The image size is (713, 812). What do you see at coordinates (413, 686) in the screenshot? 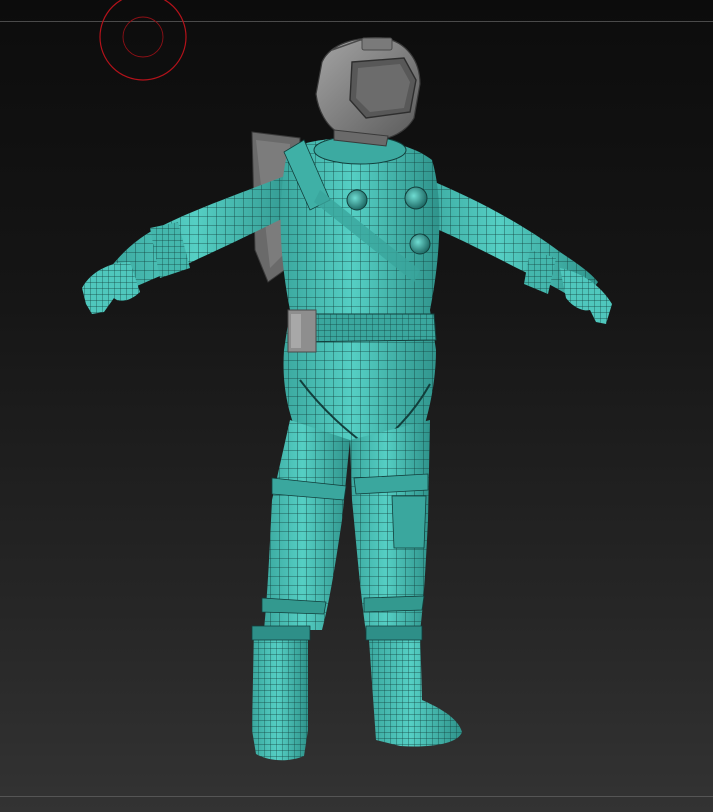
I see `right-boot` at bounding box center [413, 686].